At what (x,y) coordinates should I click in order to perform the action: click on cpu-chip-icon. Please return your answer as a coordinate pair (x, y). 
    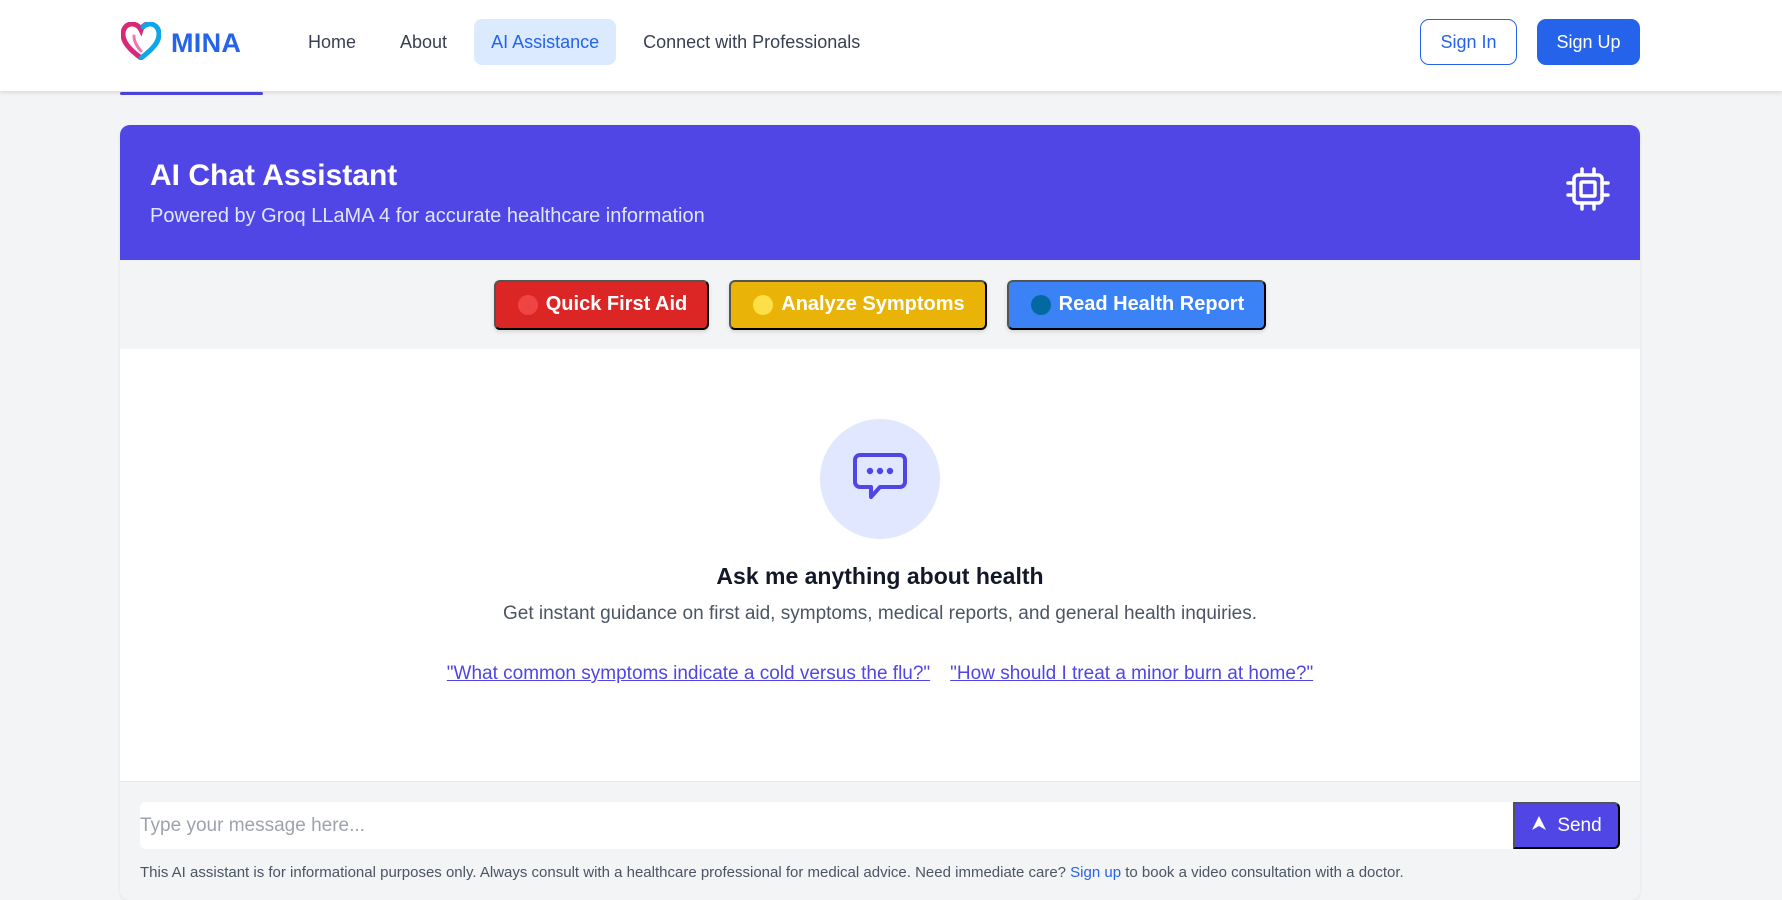
    Looking at the image, I should click on (1588, 191).